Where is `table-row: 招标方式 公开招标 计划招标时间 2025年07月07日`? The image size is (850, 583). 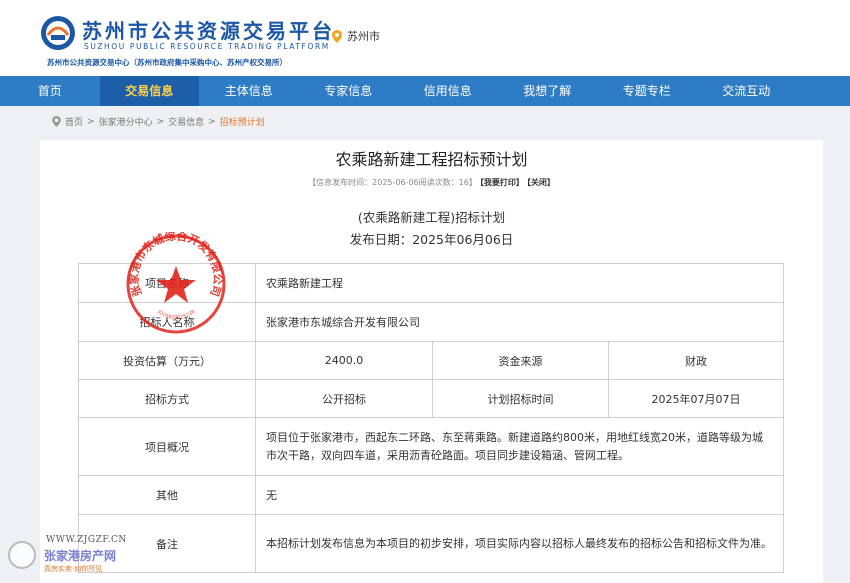
table-row: 招标方式 公开招标 计划招标时间 2025年07月07日 is located at coordinates (431, 398).